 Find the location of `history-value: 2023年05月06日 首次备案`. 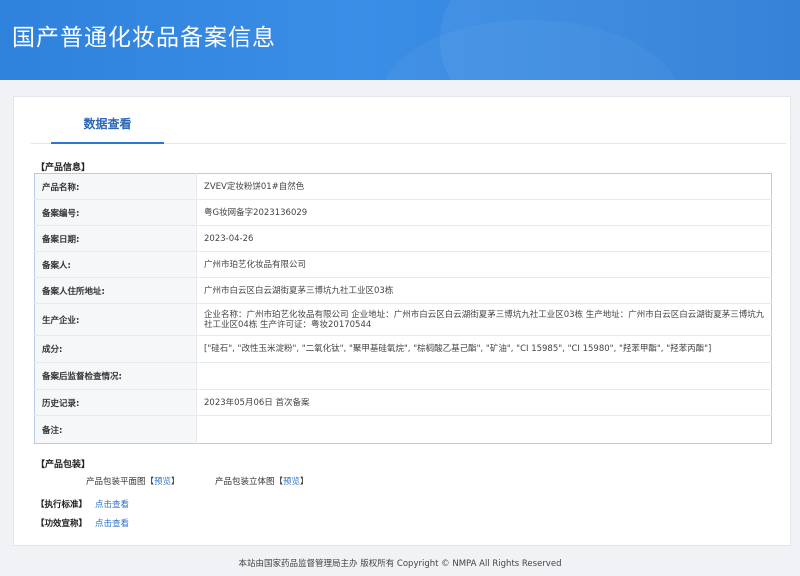

history-value: 2023年05月06日 首次备案 is located at coordinates (484, 402).